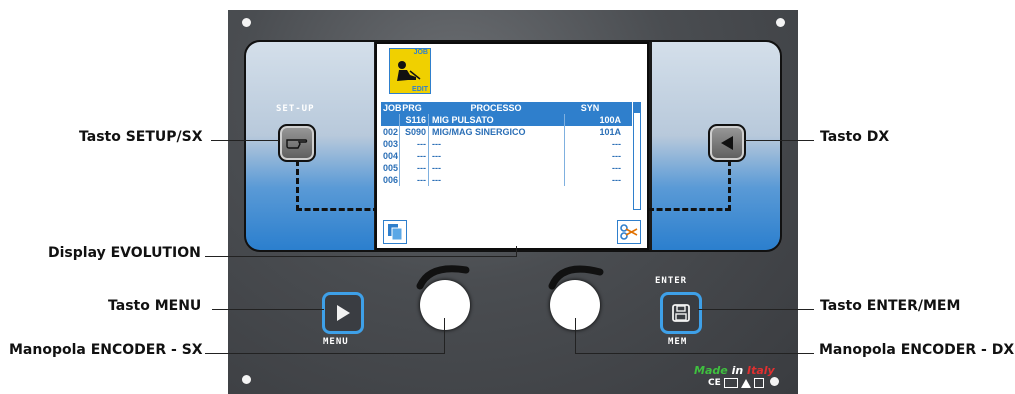 The width and height of the screenshot is (1015, 394). Describe the element at coordinates (141, 137) in the screenshot. I see `callout-setup: Tasto SETUP/SX` at that location.